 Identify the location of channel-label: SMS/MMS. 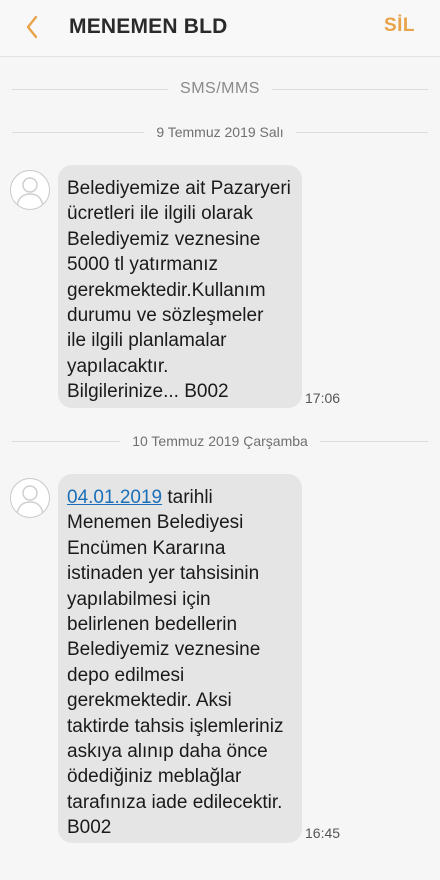
(220, 88).